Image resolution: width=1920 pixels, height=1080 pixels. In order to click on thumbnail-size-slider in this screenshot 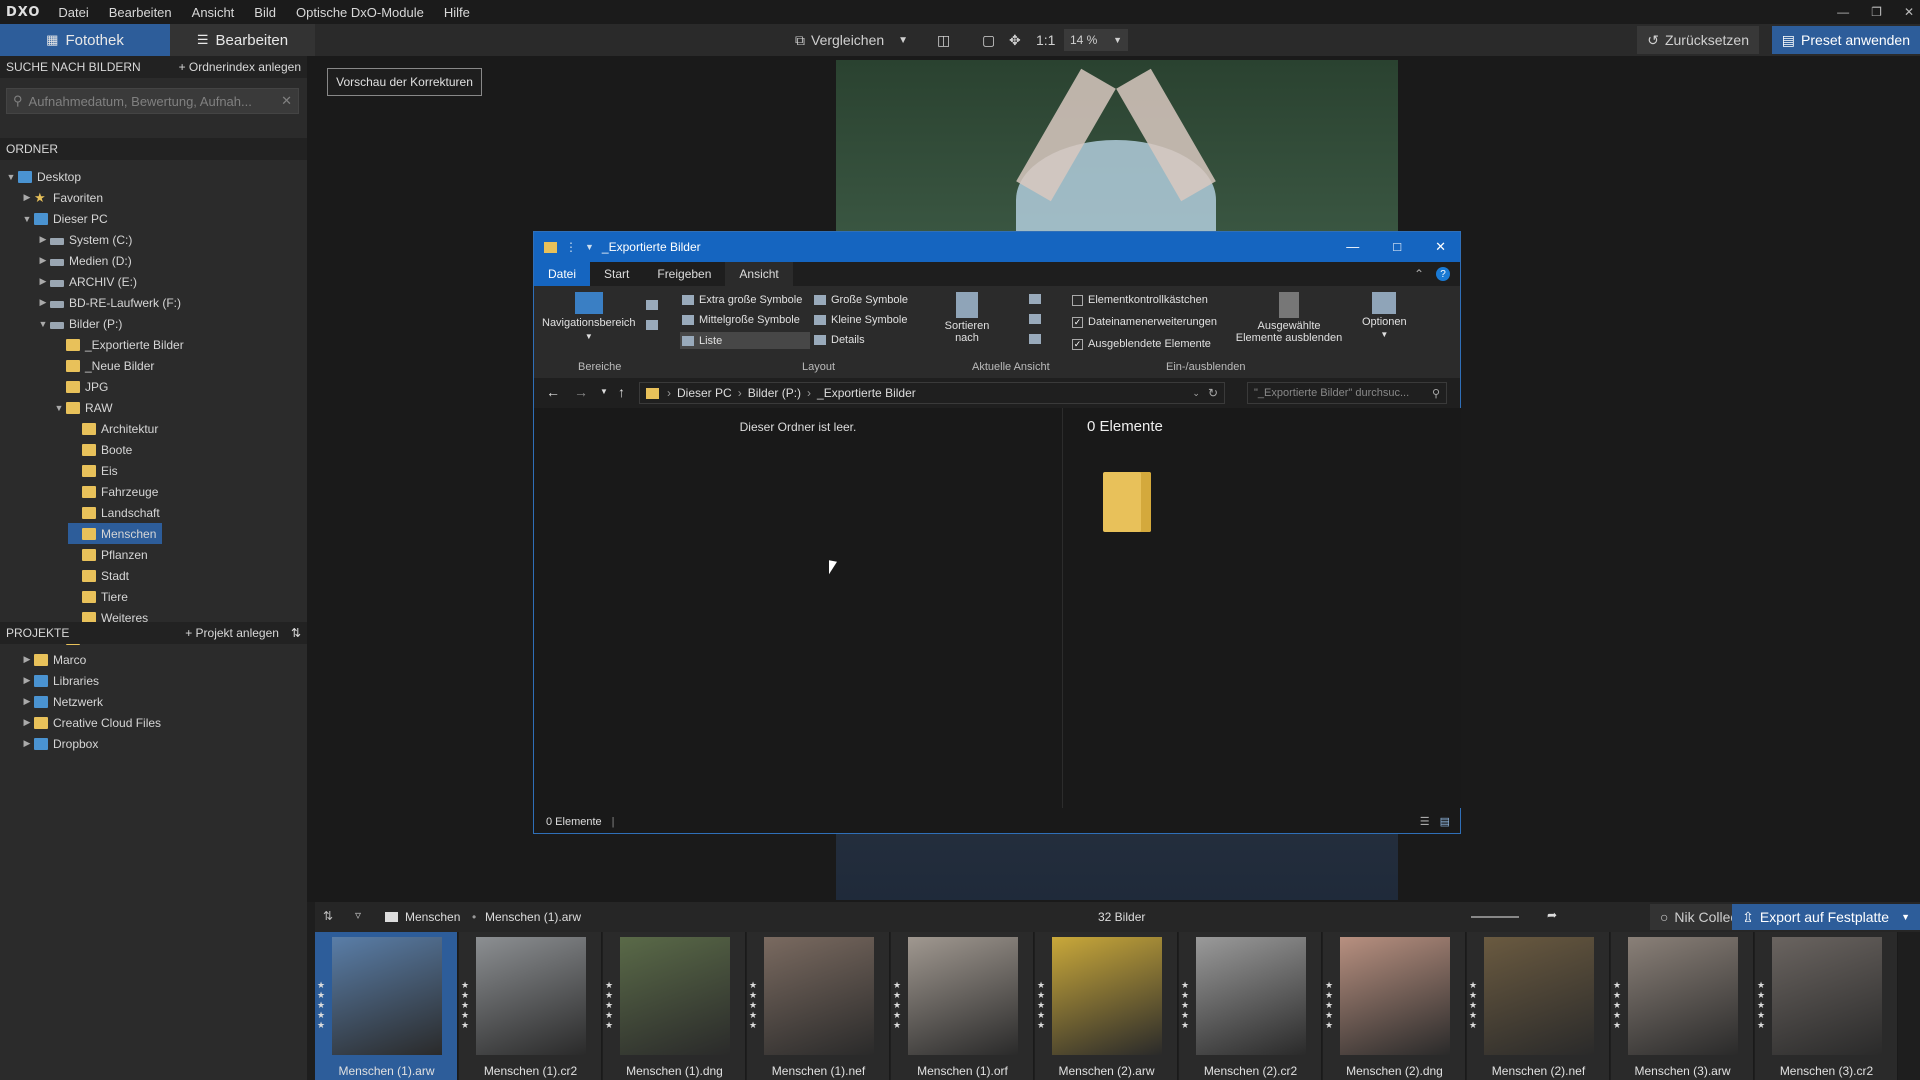, I will do `click(1495, 917)`.